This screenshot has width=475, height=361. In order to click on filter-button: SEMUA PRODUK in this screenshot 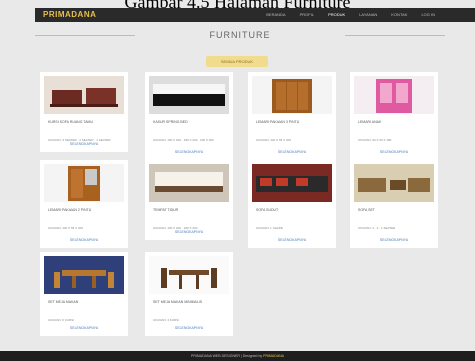, I will do `click(237, 61)`.